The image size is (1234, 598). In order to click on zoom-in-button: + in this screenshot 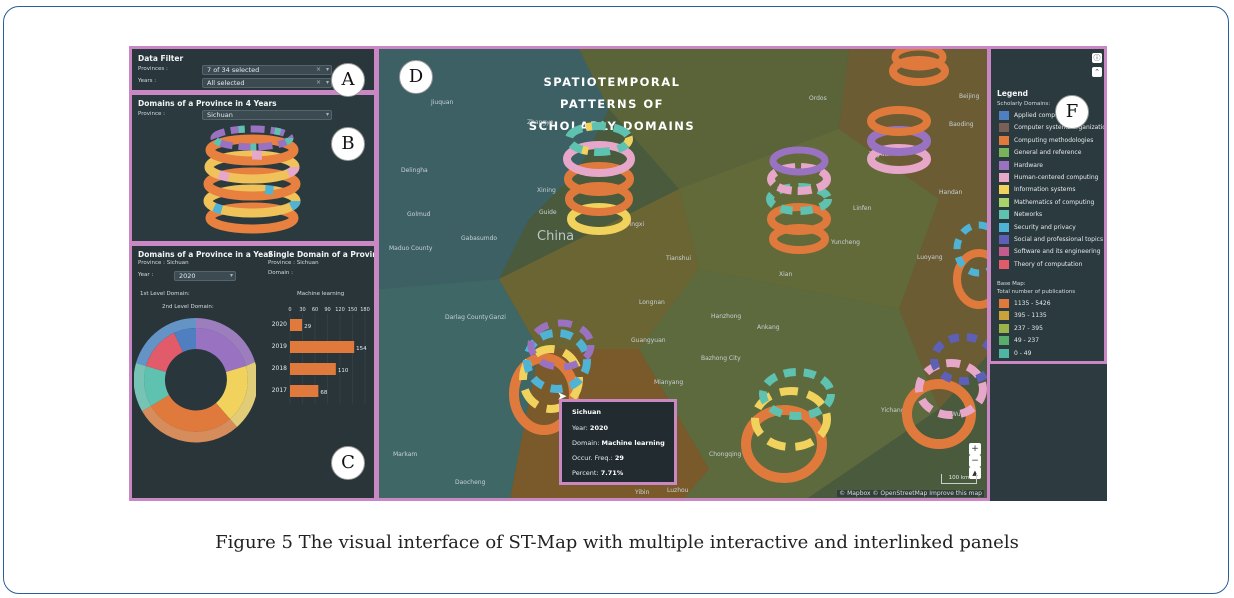, I will do `click(975, 449)`.